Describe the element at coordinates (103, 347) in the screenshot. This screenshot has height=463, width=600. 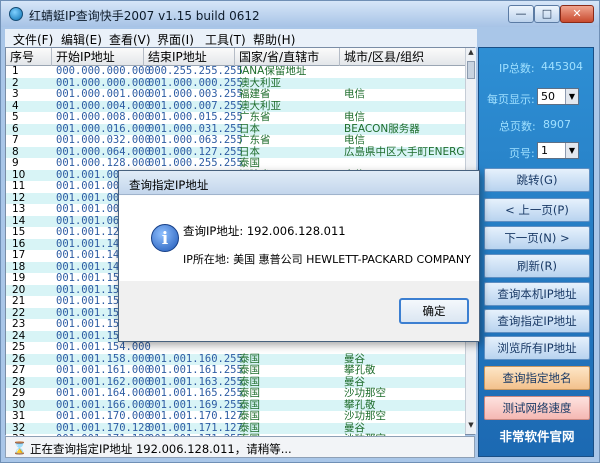
I see `row-start-ip: 001.001.154.000` at that location.